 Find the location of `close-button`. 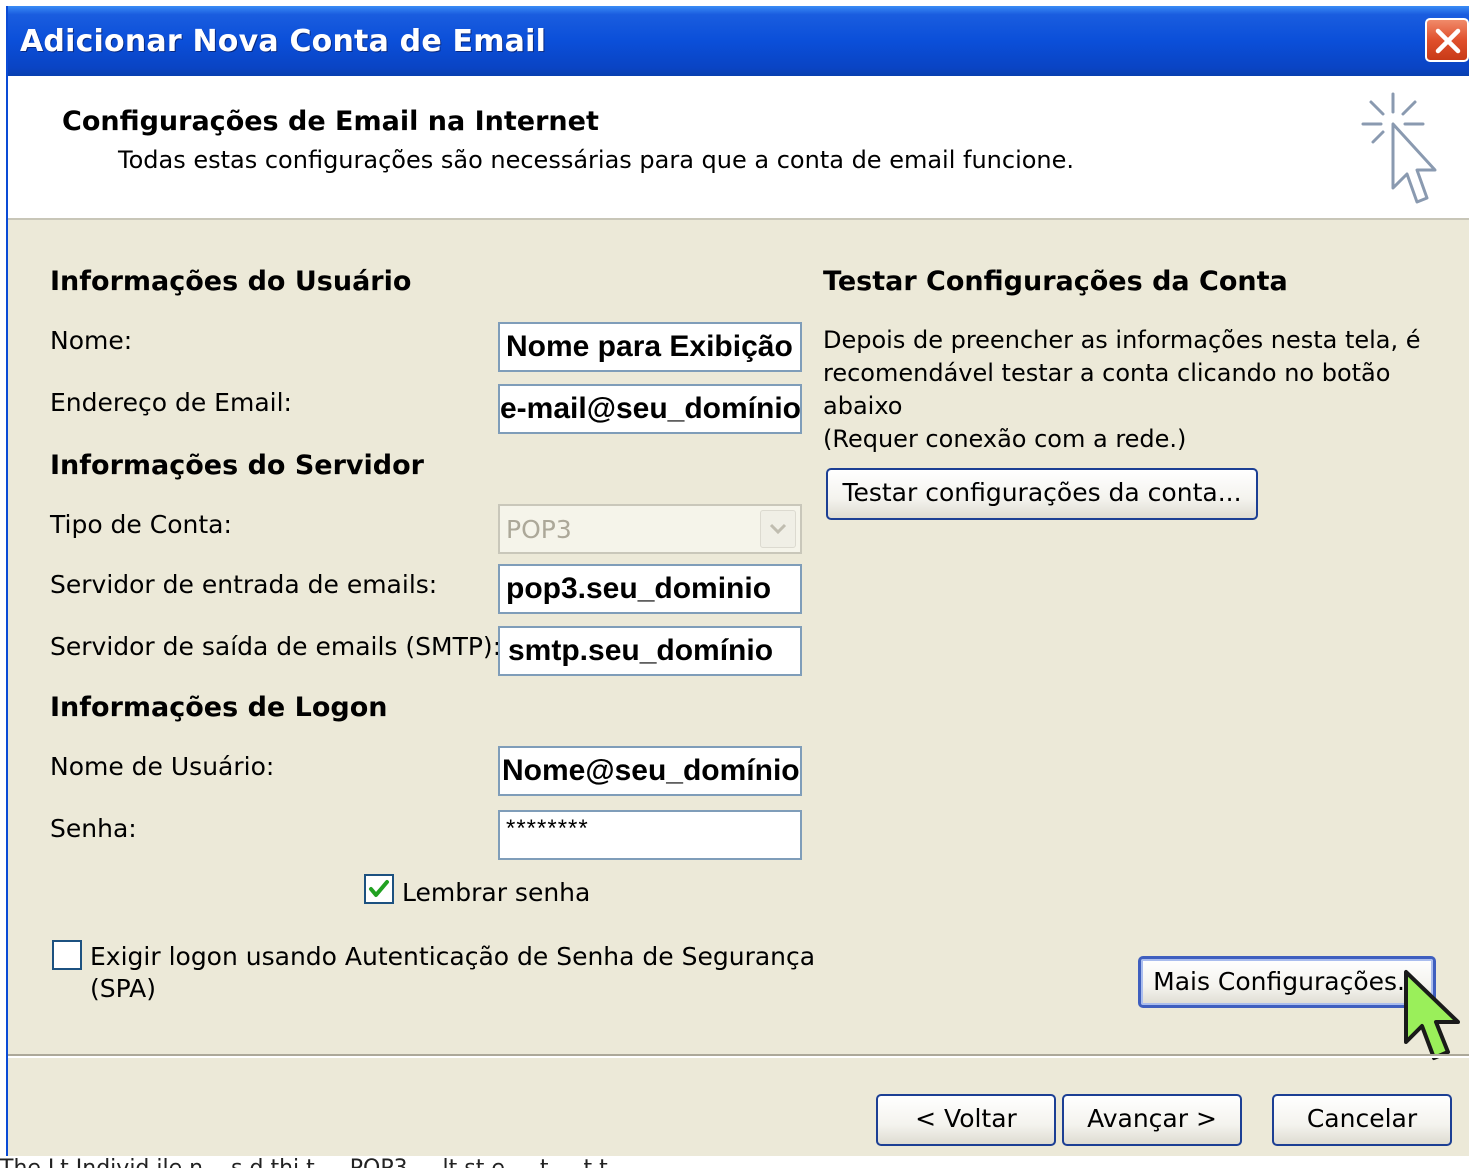

close-button is located at coordinates (1447, 40).